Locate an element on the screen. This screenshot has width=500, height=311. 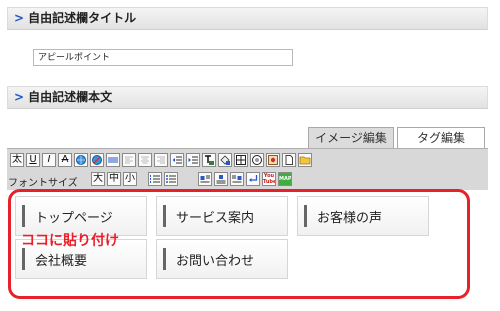
nav-button-services: サービス案内 is located at coordinates (222, 216).